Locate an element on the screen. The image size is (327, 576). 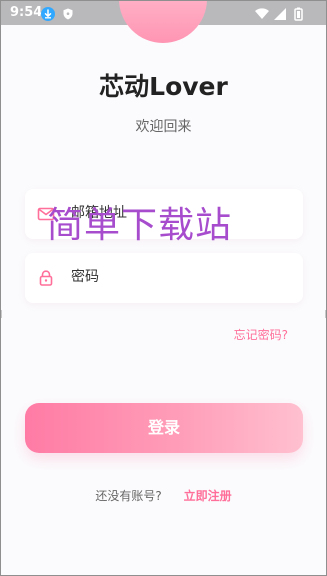
app-title: 芯动Lover is located at coordinates (163, 86).